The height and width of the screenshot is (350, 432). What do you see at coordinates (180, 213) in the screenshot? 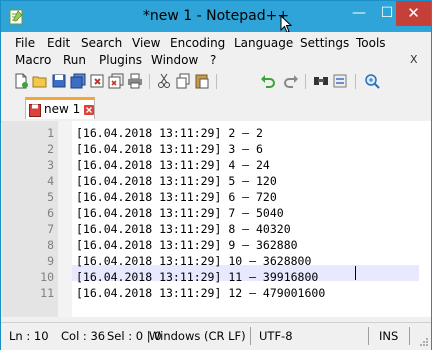
I see `line-text: [16.04.2018 13:11:29] 7 – 5040` at bounding box center [180, 213].